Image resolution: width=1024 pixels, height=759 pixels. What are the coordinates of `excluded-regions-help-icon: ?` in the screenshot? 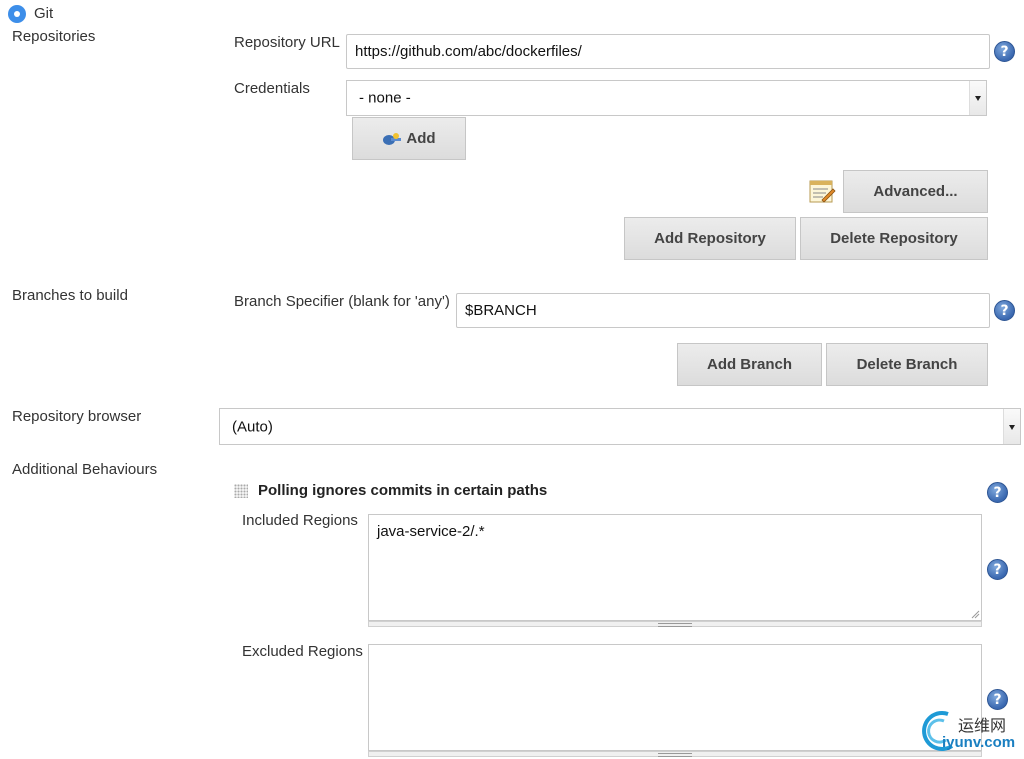 It's located at (997, 699).